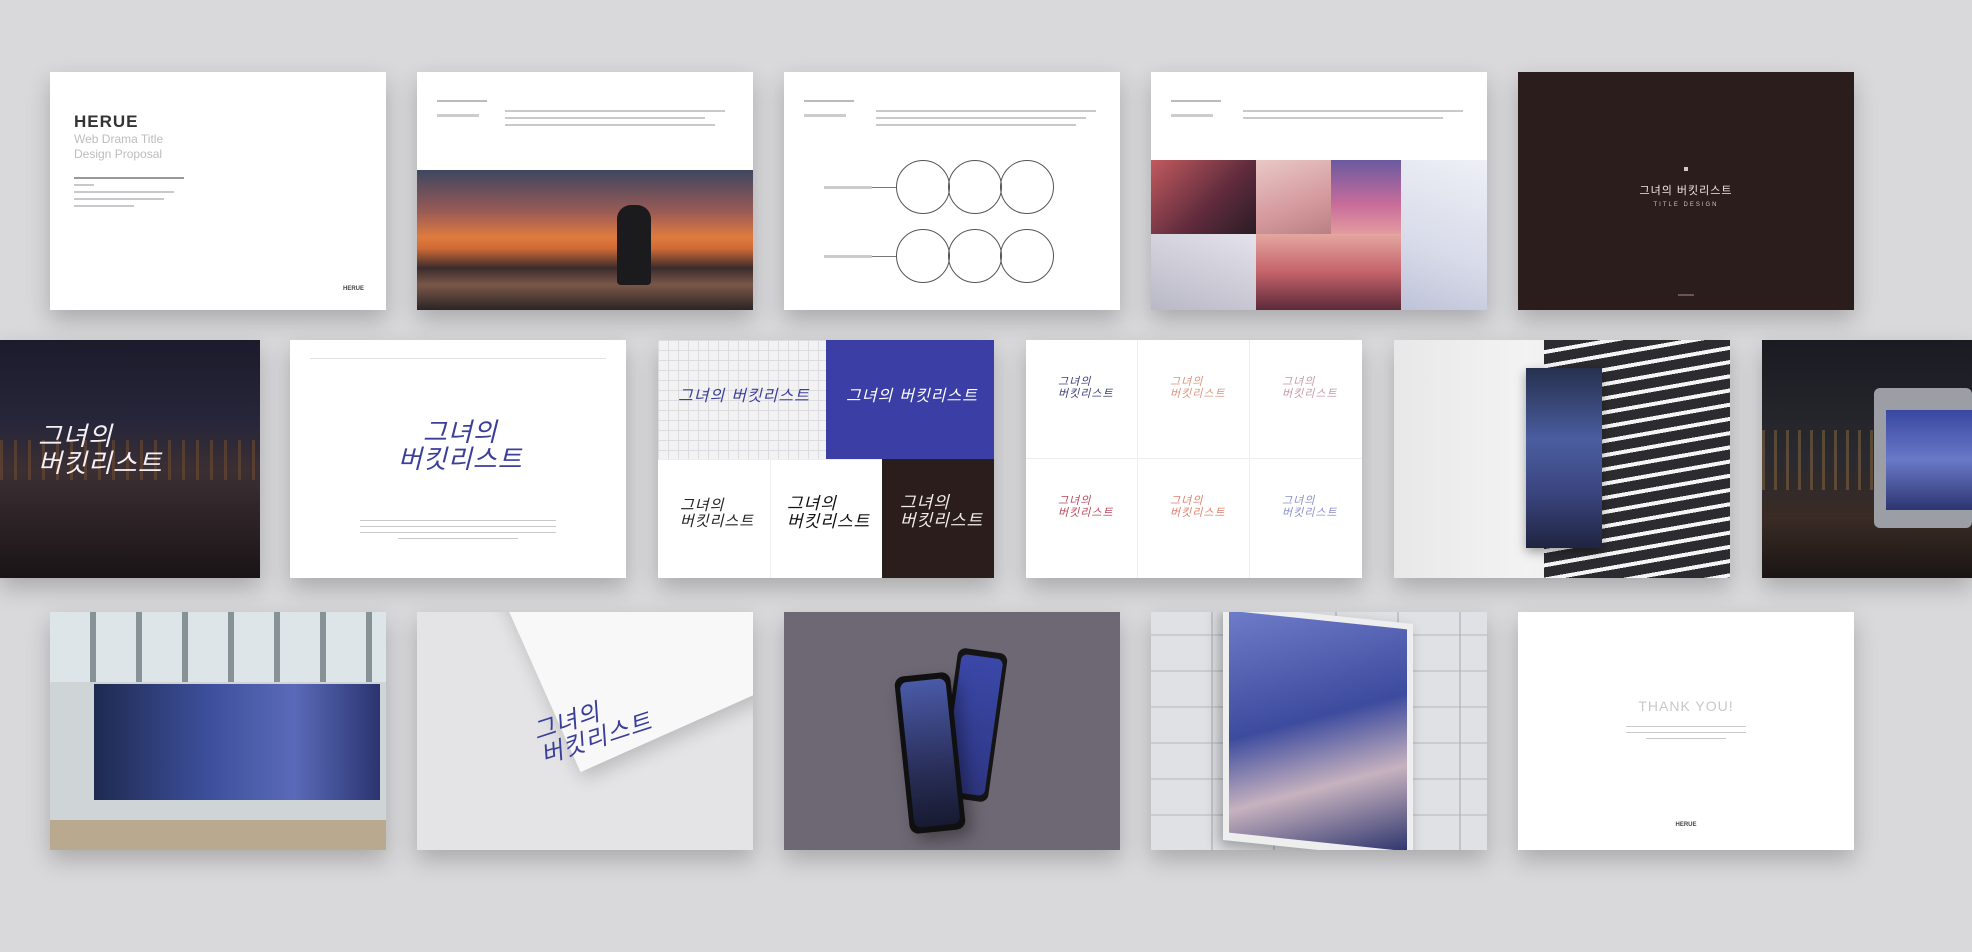 The image size is (1972, 952). I want to click on sunset-photo, so click(585, 240).